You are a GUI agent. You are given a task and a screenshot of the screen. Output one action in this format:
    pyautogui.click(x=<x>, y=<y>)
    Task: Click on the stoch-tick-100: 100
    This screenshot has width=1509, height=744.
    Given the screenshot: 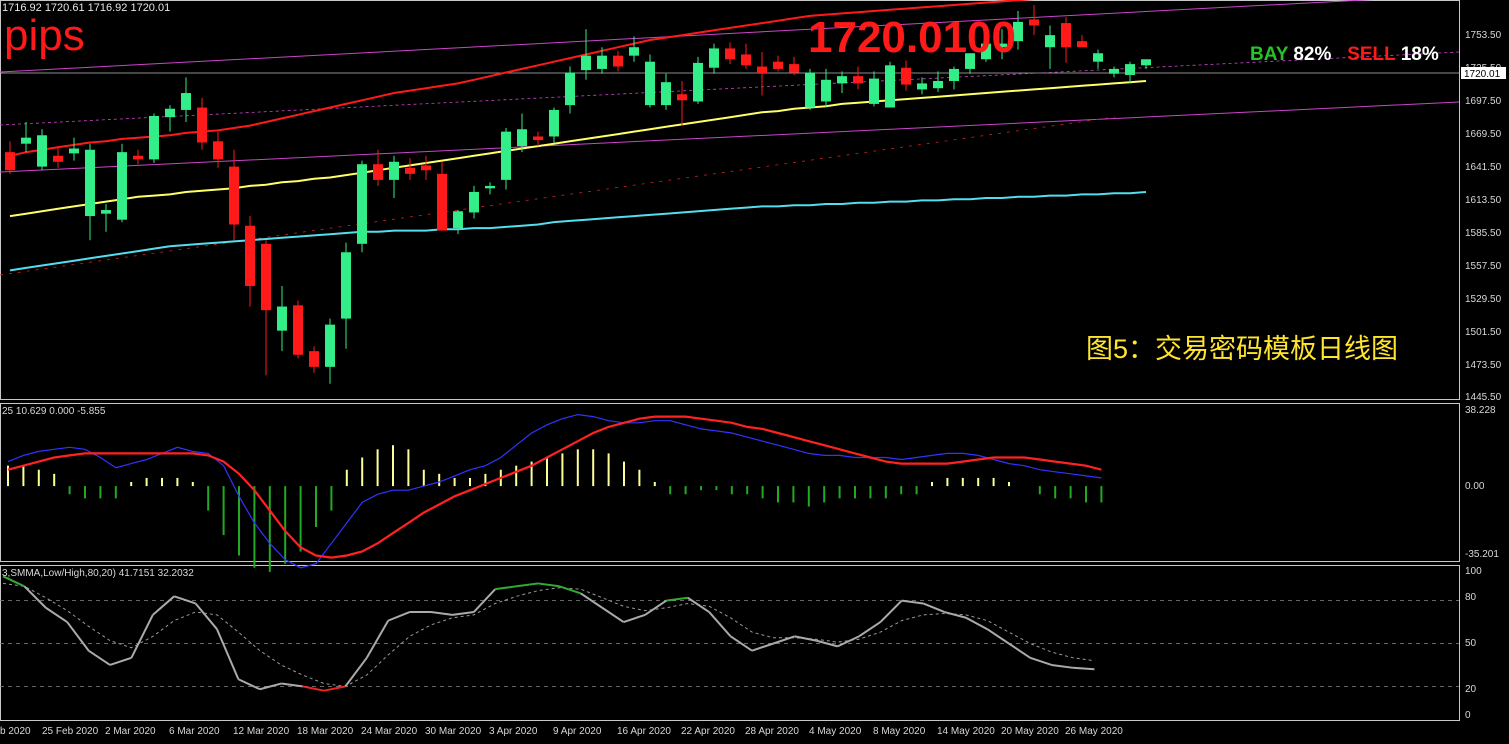 What is the action you would take?
    pyautogui.click(x=1473, y=571)
    